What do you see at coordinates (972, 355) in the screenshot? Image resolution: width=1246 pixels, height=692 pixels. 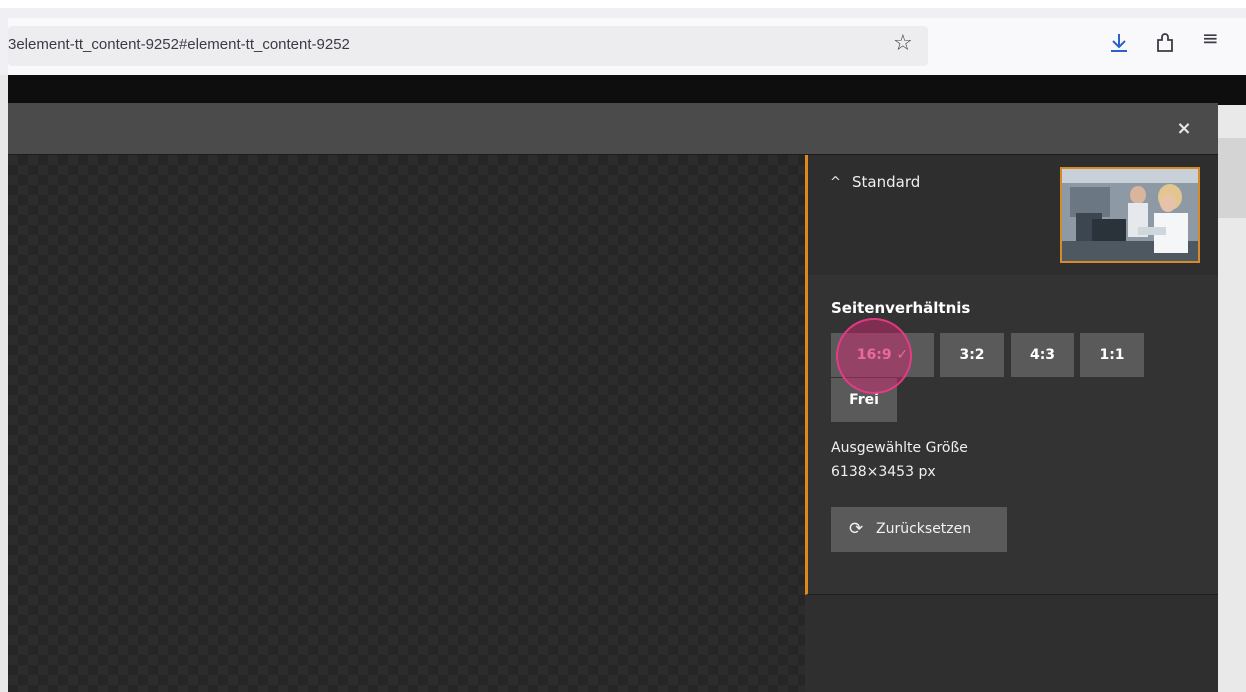 I see `ratio-button-3-2: 3:2` at bounding box center [972, 355].